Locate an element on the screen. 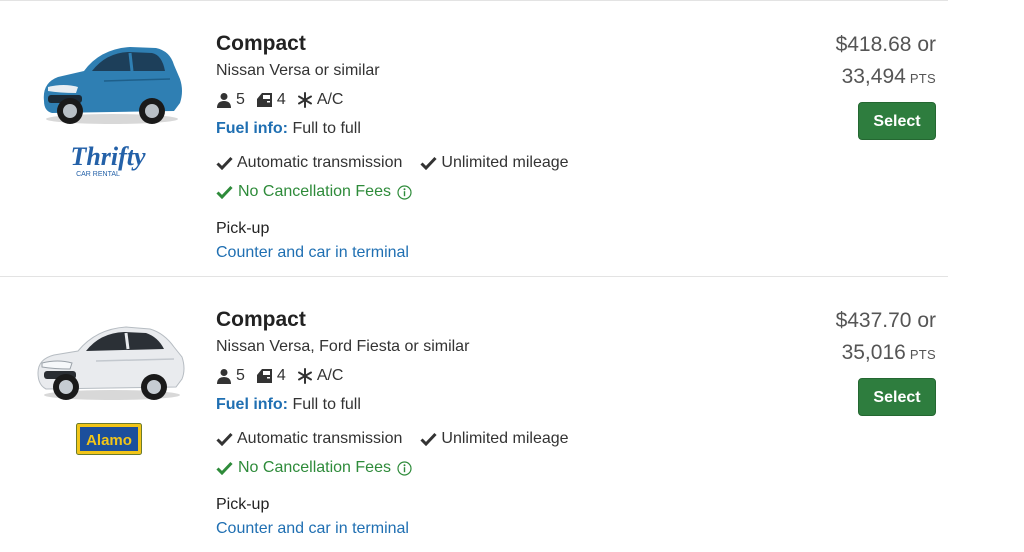 The image size is (1024, 552). points-value: 35,016 is located at coordinates (873, 352).